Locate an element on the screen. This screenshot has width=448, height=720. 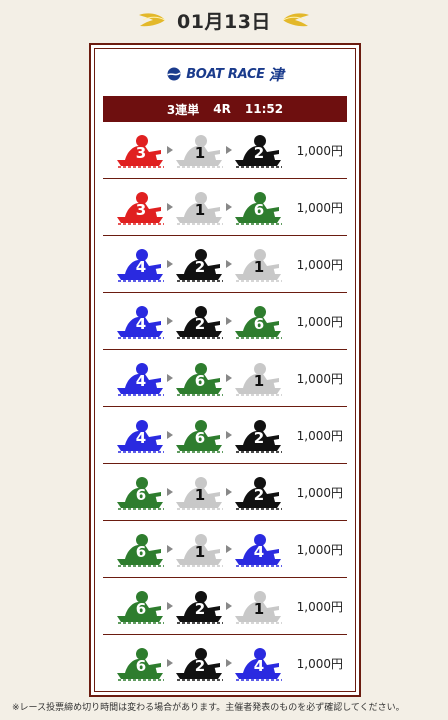
bet-row: 4 2 1 1,000円 is located at coordinates (225, 264).